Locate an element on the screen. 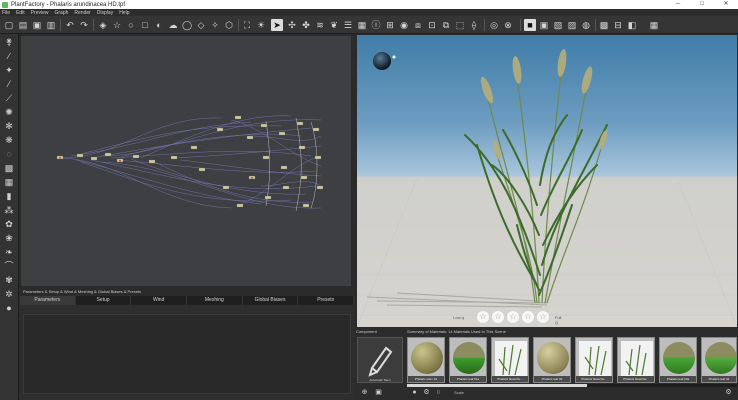 This screenshot has width=738, height=400. render-icon: ⧉ is located at coordinates (446, 25).